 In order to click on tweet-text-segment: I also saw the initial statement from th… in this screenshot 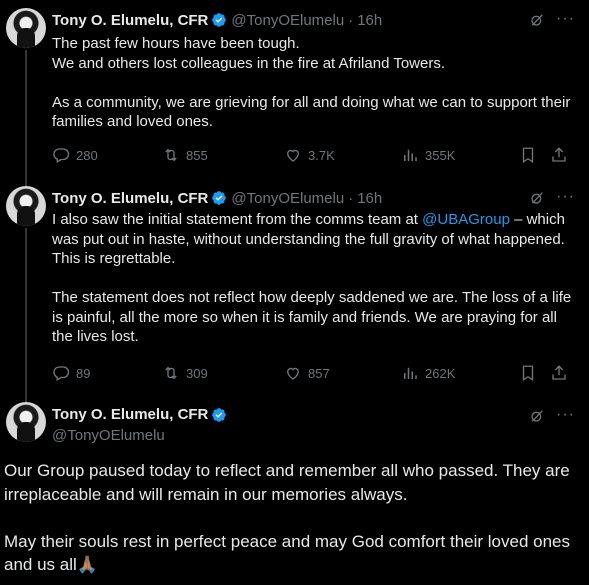, I will do `click(237, 219)`.